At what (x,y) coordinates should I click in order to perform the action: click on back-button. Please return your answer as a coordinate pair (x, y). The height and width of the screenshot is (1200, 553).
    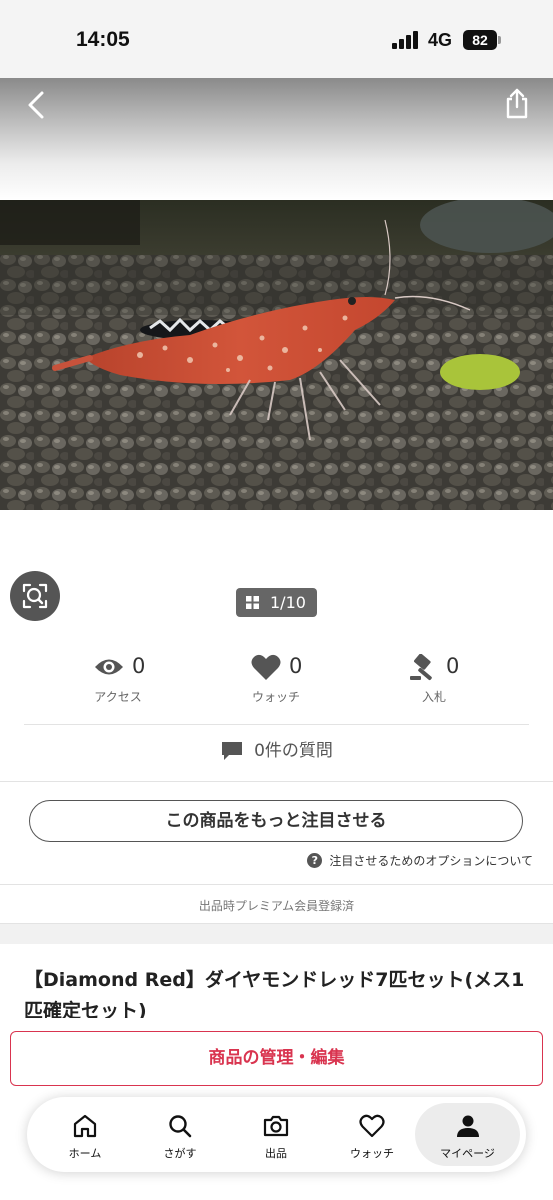
    Looking at the image, I should click on (37, 105).